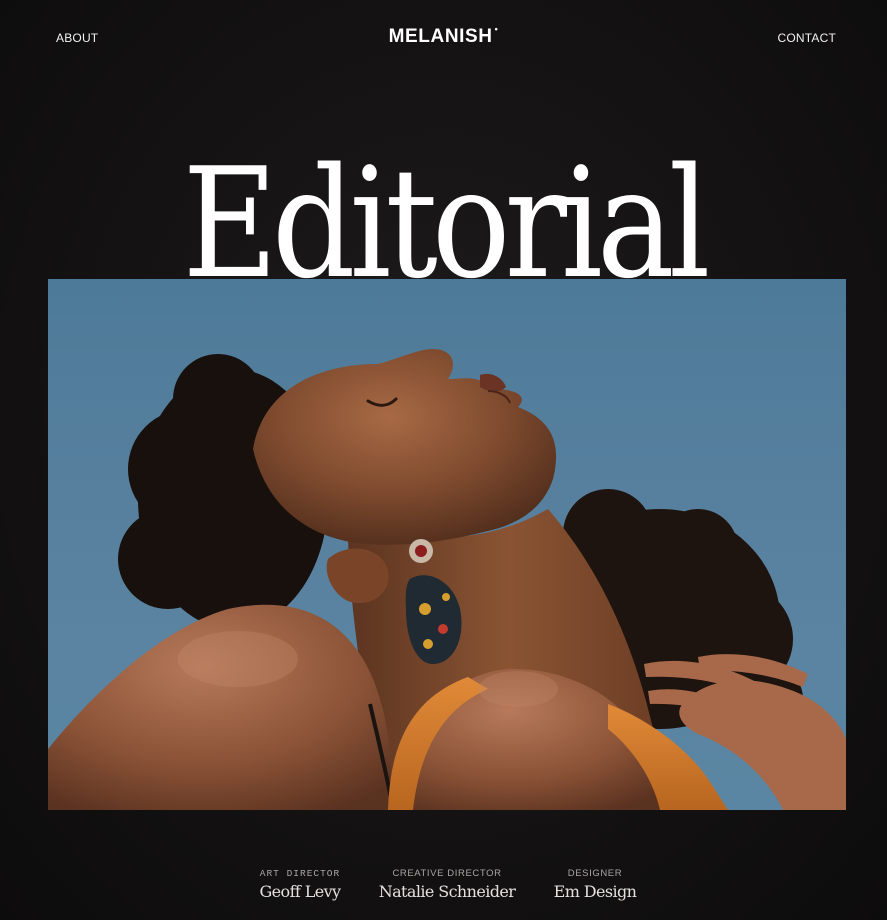  What do you see at coordinates (440, 36) in the screenshot?
I see `brand-name: MELANISH` at bounding box center [440, 36].